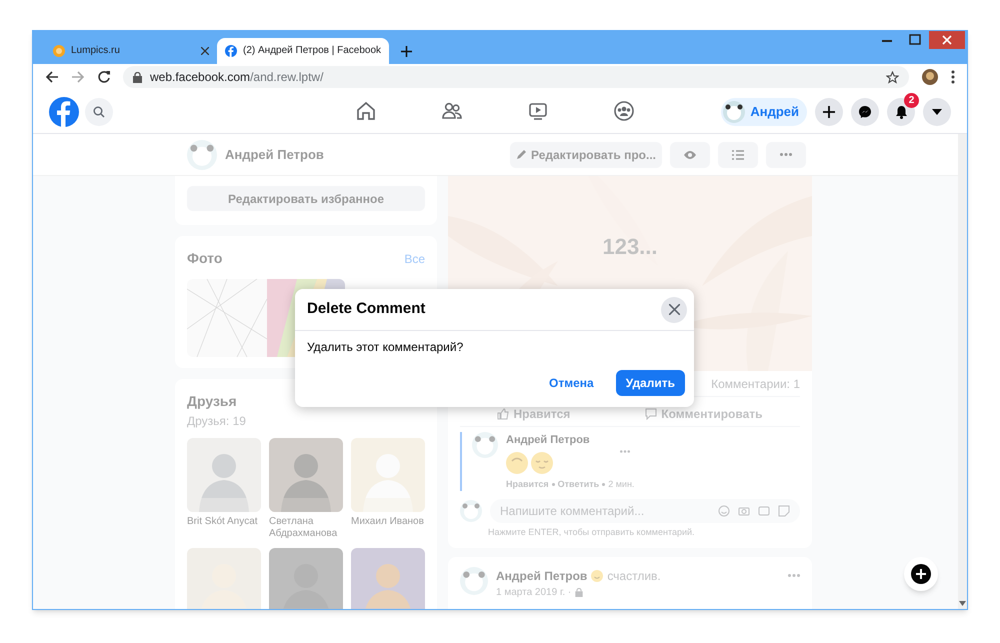 This screenshot has width=1000, height=643. I want to click on browser-tab: (2) Андрей Петров | Facebook, so click(303, 51).